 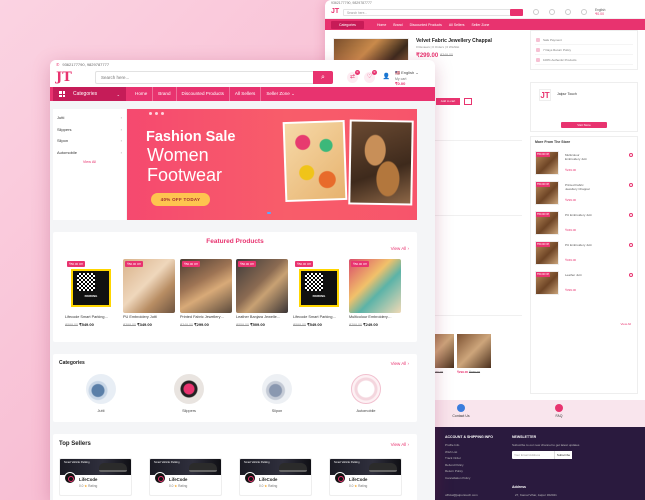 What do you see at coordinates (381, 162) in the screenshot?
I see `banner-photo-slippers` at bounding box center [381, 162].